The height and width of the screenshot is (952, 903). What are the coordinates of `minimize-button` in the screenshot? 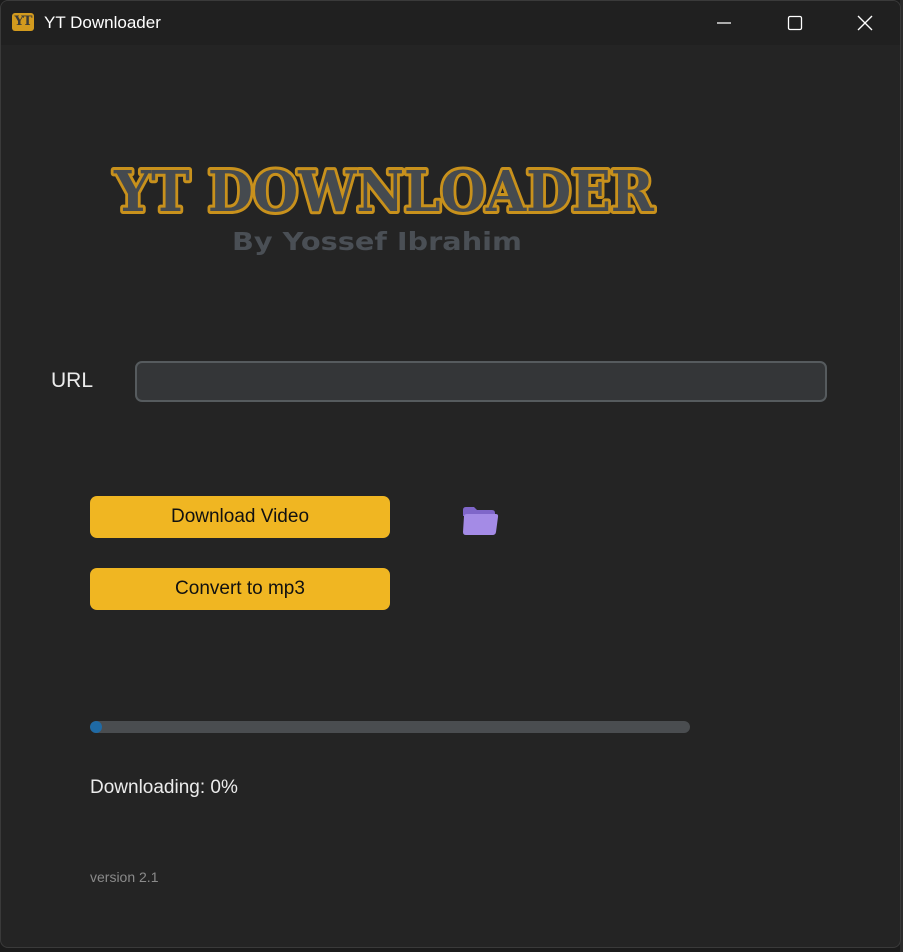 It's located at (724, 23).